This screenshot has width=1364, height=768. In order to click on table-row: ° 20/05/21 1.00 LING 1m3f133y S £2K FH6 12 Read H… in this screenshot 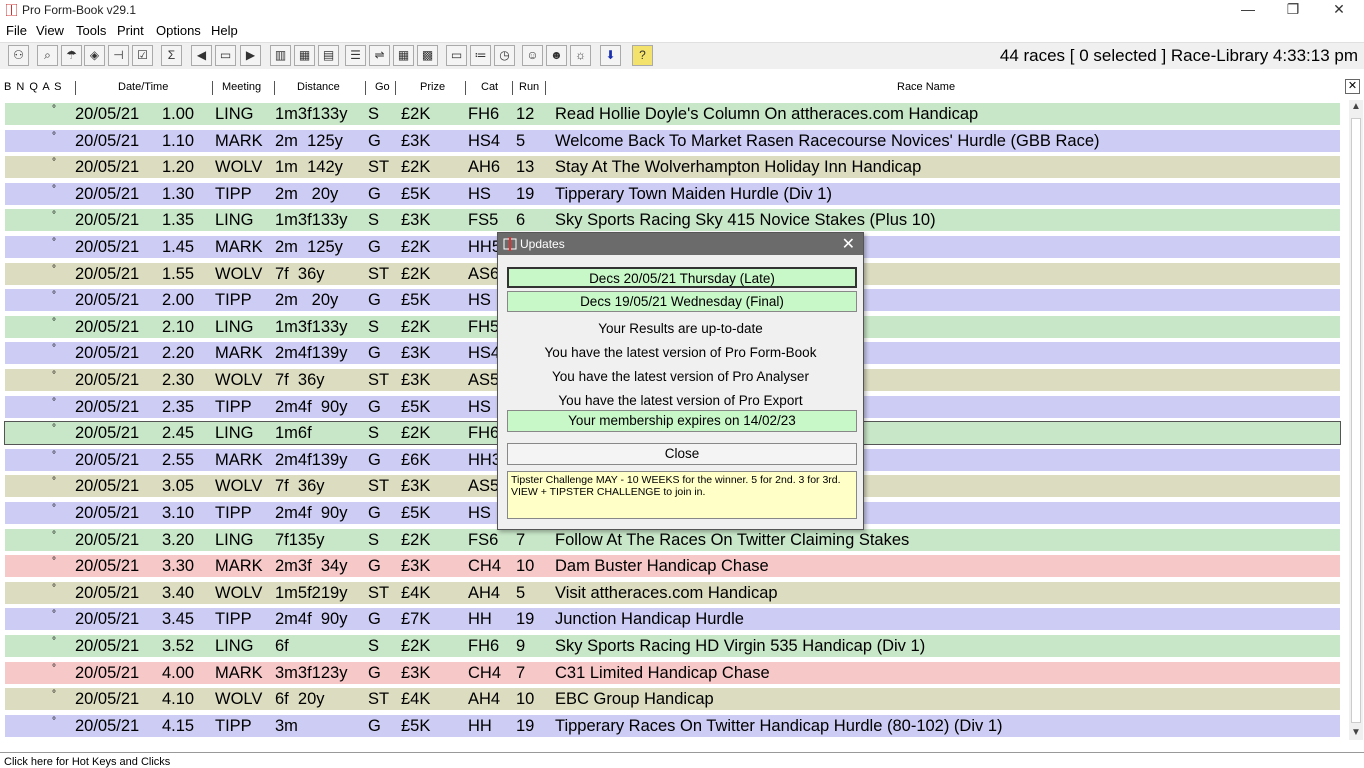, I will do `click(672, 114)`.